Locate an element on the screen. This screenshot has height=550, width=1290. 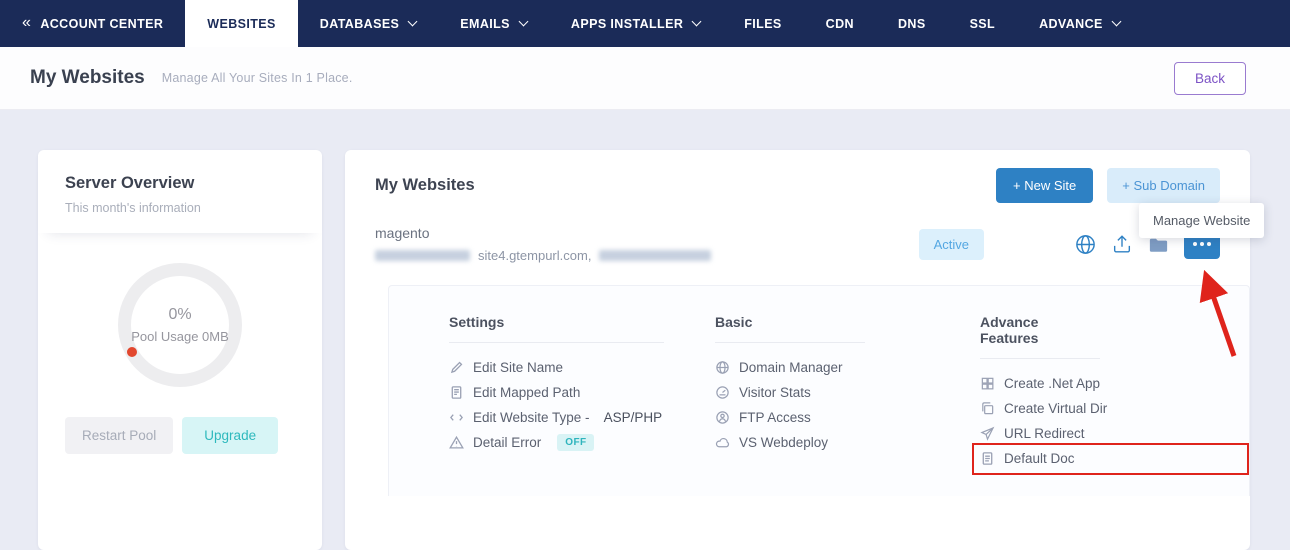
domain-globe-icon is located at coordinates (1085, 244).